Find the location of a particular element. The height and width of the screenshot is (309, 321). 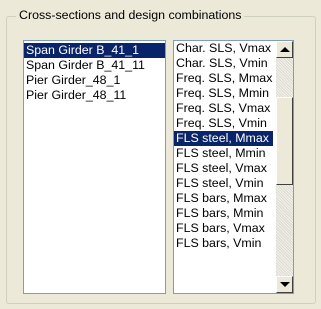

scrollbar-thumb is located at coordinates (284, 141).